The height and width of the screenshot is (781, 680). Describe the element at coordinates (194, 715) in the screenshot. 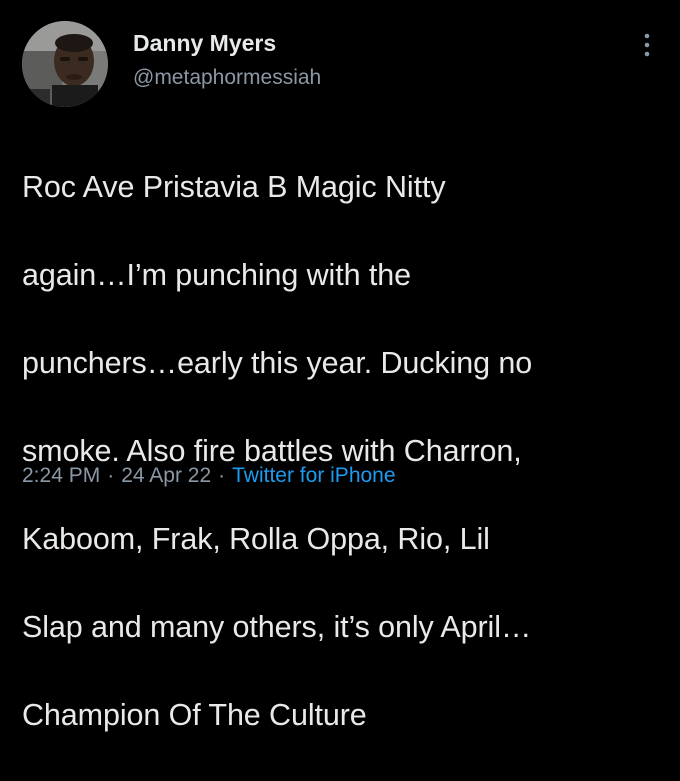

I see `tweet-text-line: Champion Of The Culture` at that location.